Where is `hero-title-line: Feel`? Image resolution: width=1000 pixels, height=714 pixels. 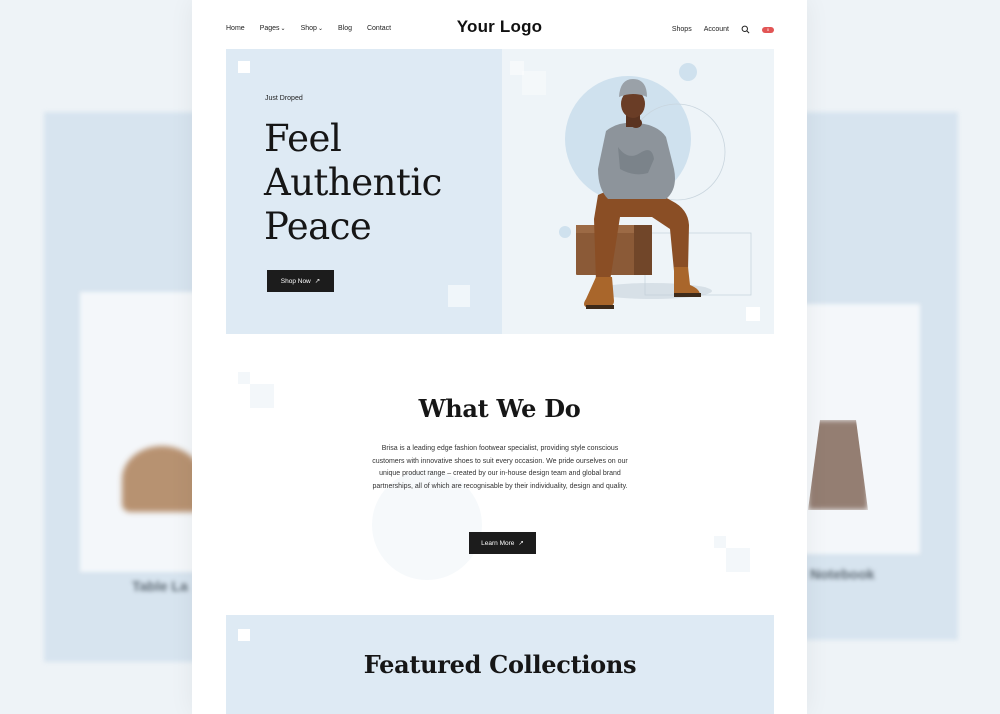 hero-title-line: Feel is located at coordinates (303, 138).